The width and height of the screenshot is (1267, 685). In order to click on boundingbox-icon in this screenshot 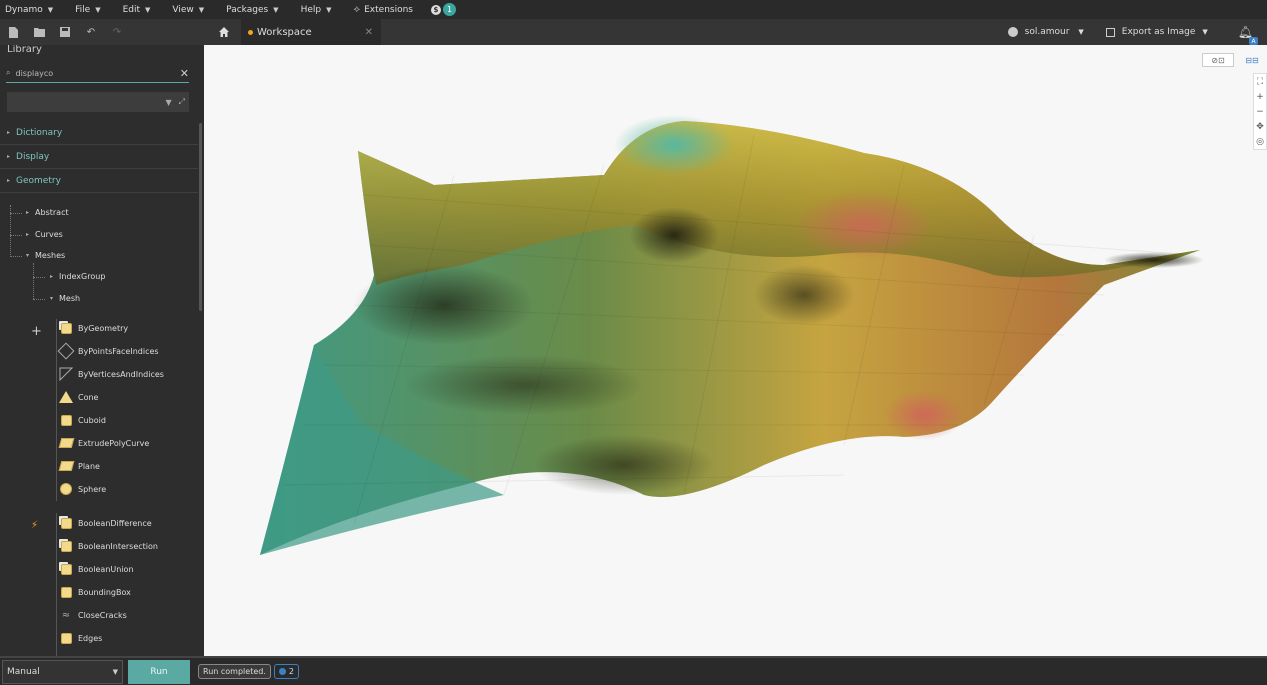, I will do `click(66, 592)`.